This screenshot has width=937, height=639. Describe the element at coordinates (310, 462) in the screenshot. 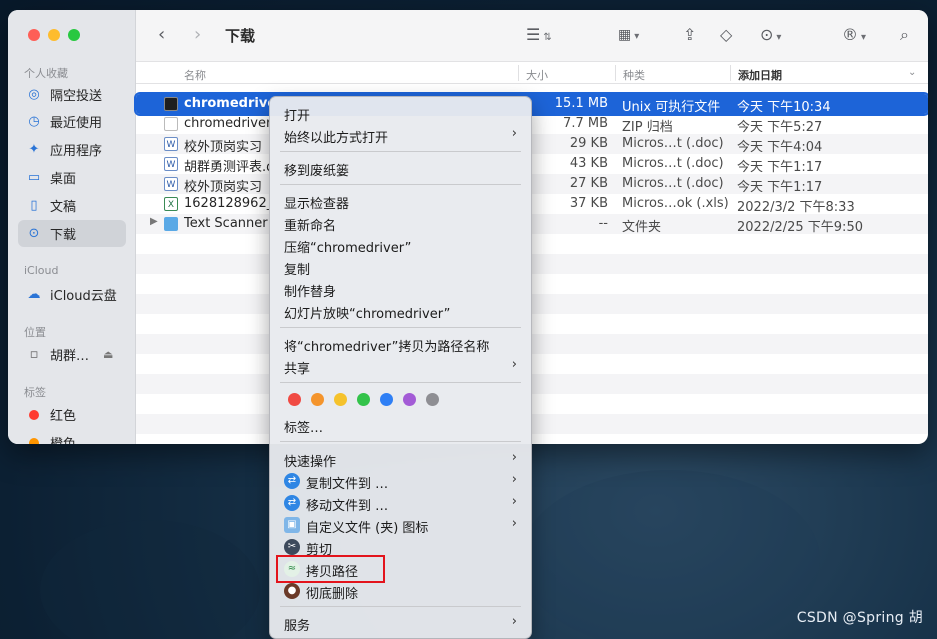

I see `menu-item-label: 快速操作` at that location.